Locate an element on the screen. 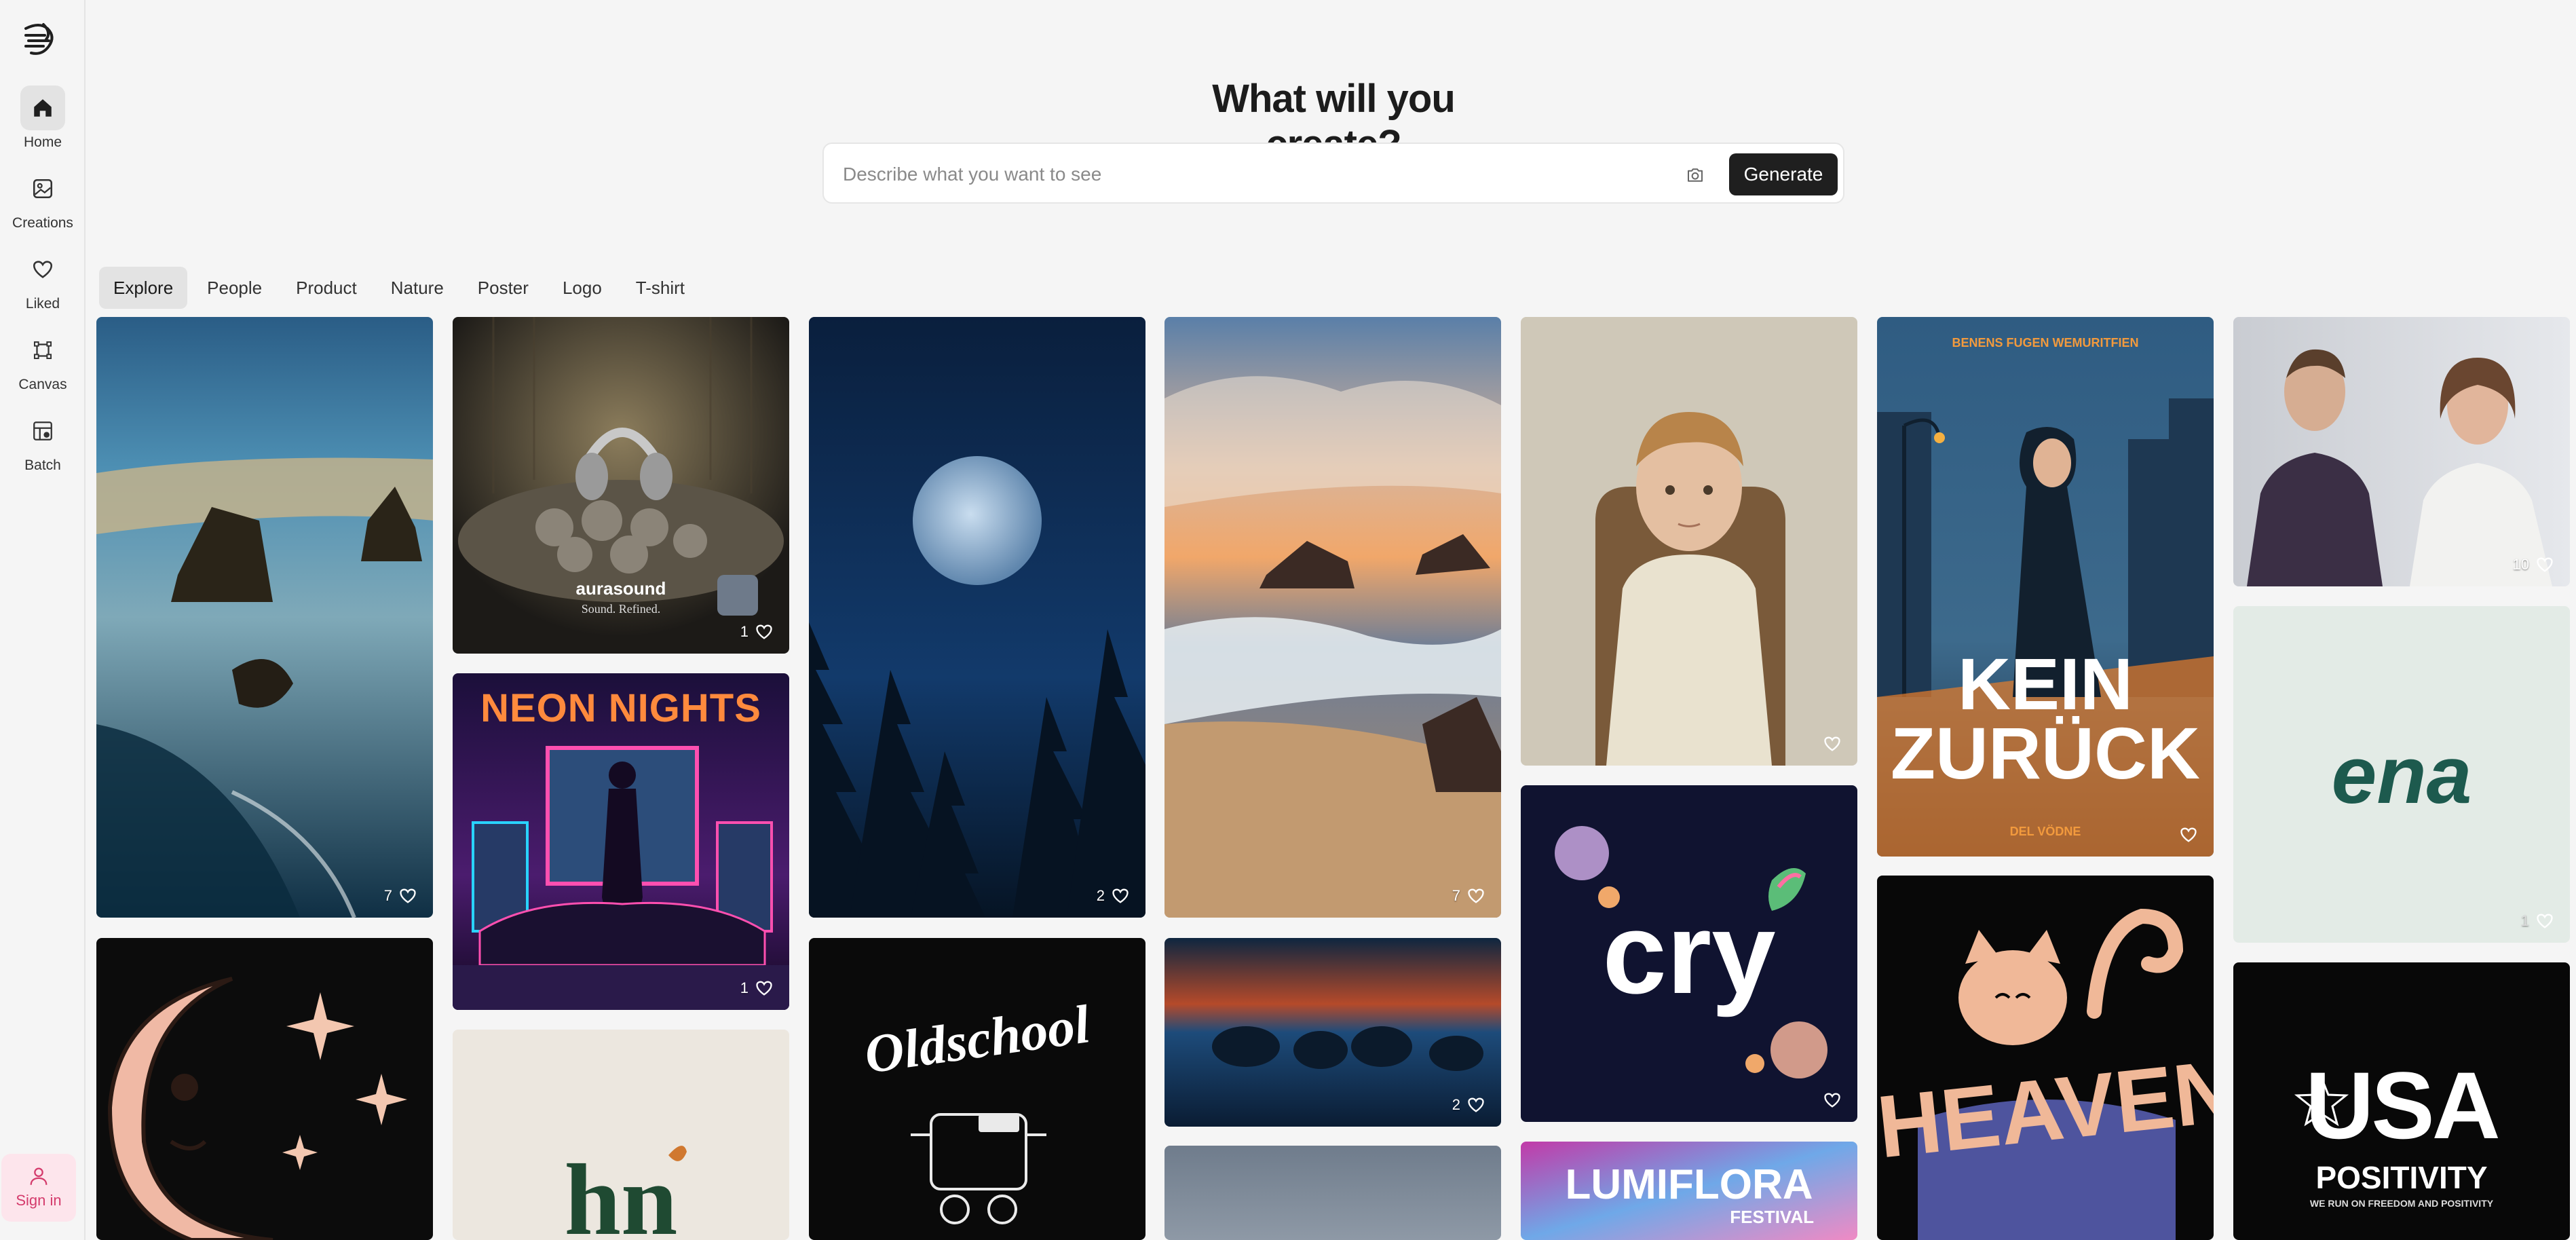 The height and width of the screenshot is (1240, 2576). gallery-card-oldschool: Oldschool is located at coordinates (977, 1089).